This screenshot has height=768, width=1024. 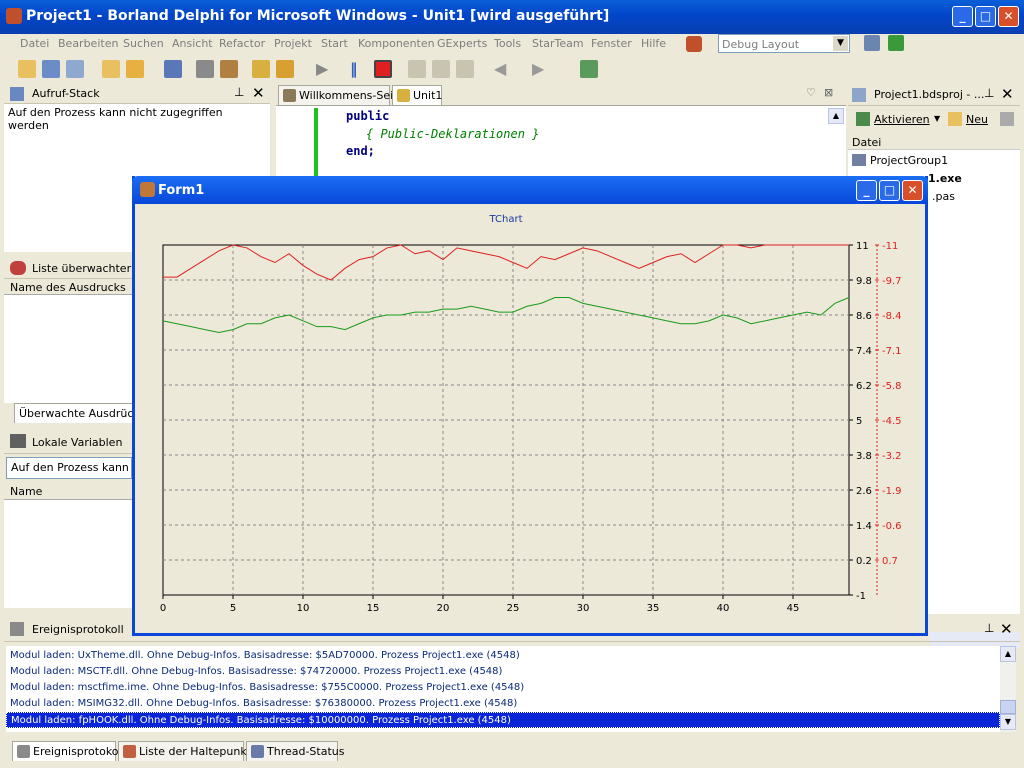 What do you see at coordinates (417, 69) in the screenshot?
I see `trace-into-icon` at bounding box center [417, 69].